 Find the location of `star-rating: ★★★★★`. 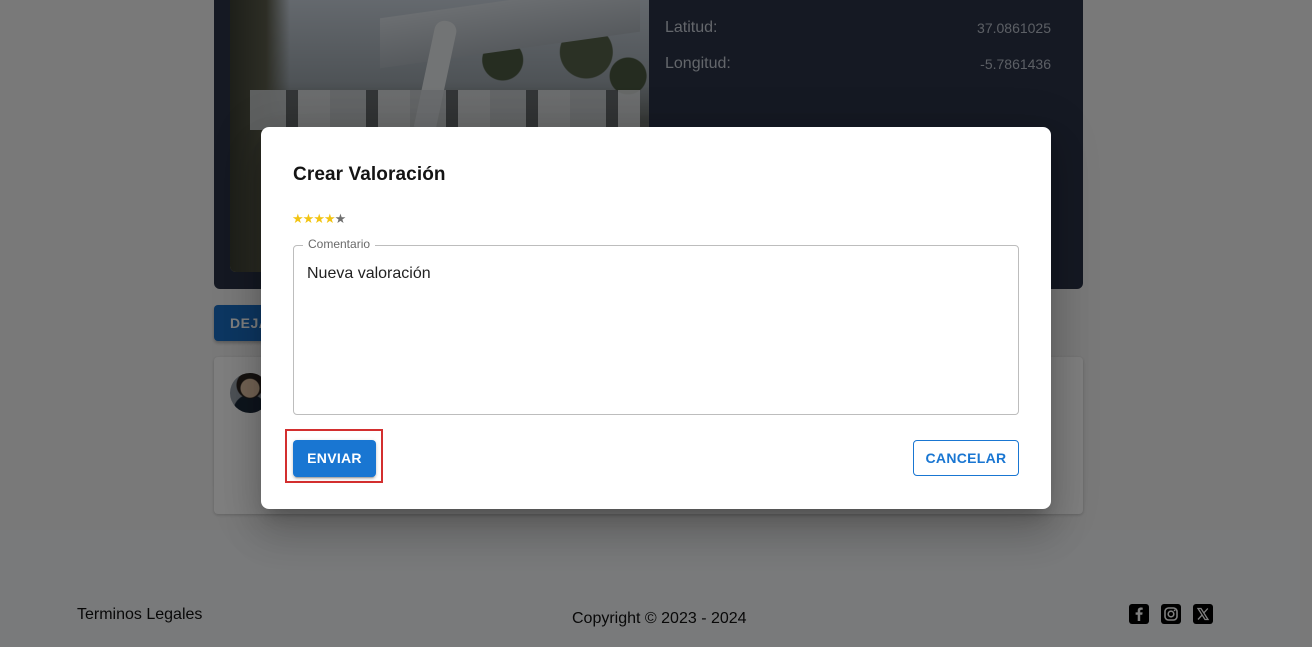

star-rating: ★★★★★ is located at coordinates (319, 219).